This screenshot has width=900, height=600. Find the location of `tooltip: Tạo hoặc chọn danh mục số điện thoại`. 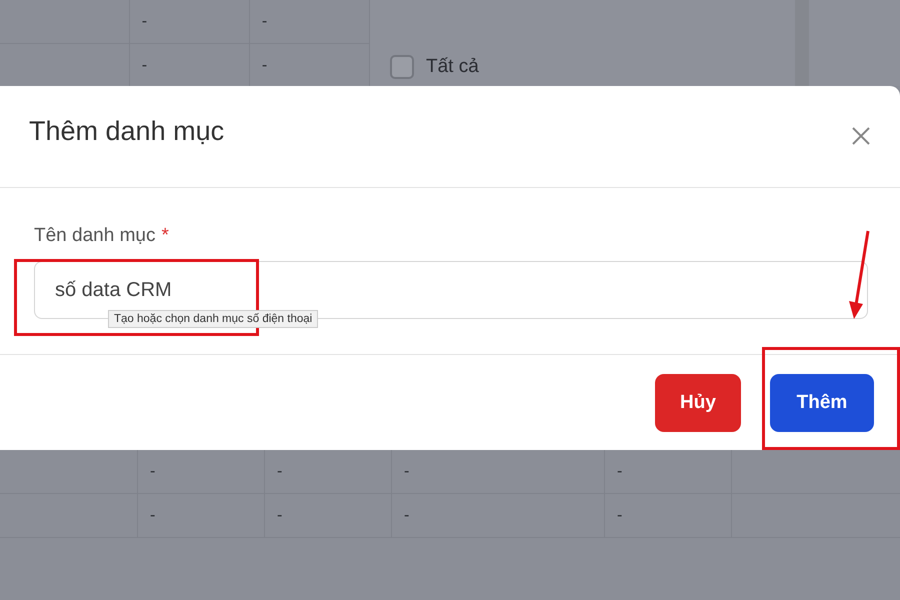

tooltip: Tạo hoặc chọn danh mục số điện thoại is located at coordinates (213, 319).